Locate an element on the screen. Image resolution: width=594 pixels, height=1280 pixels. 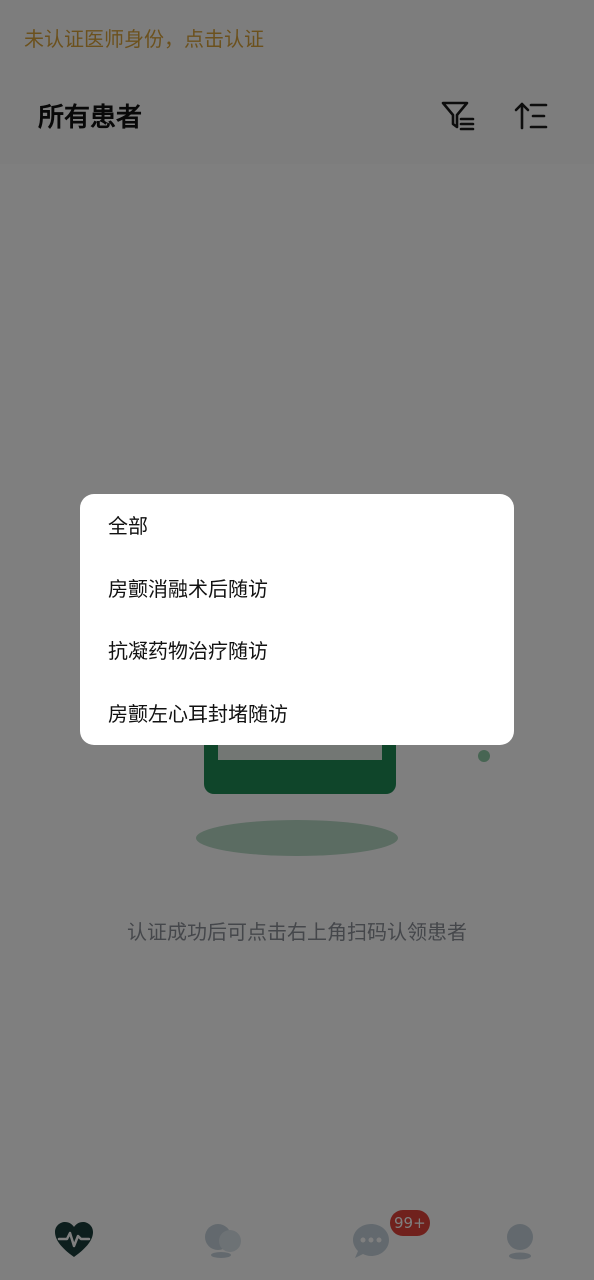
menu-item-all: 全部 is located at coordinates (297, 526).